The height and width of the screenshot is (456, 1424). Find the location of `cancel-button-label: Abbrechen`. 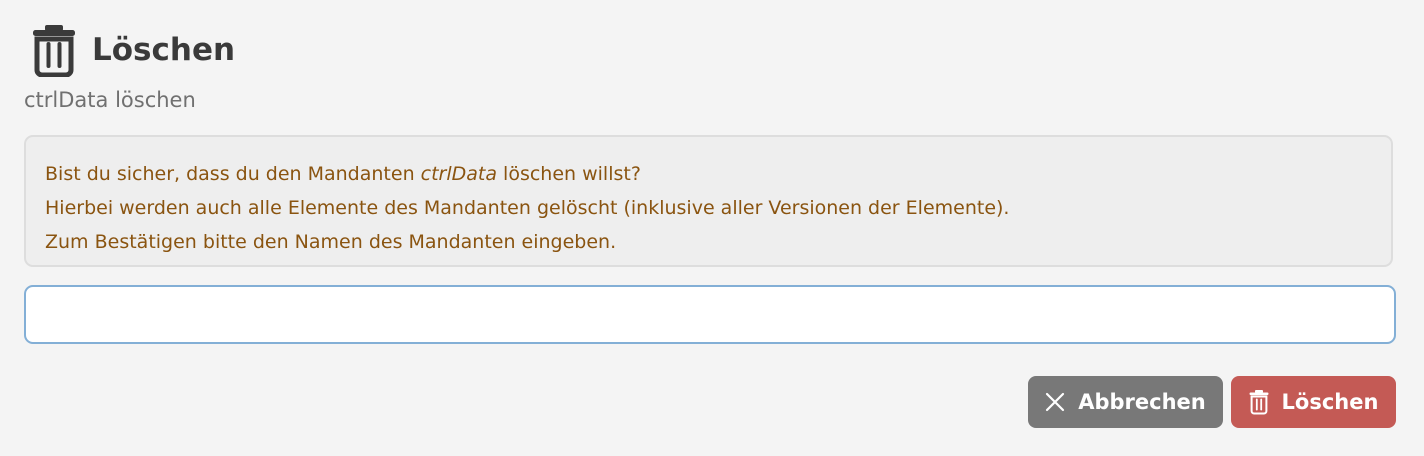

cancel-button-label: Abbrechen is located at coordinates (1142, 402).